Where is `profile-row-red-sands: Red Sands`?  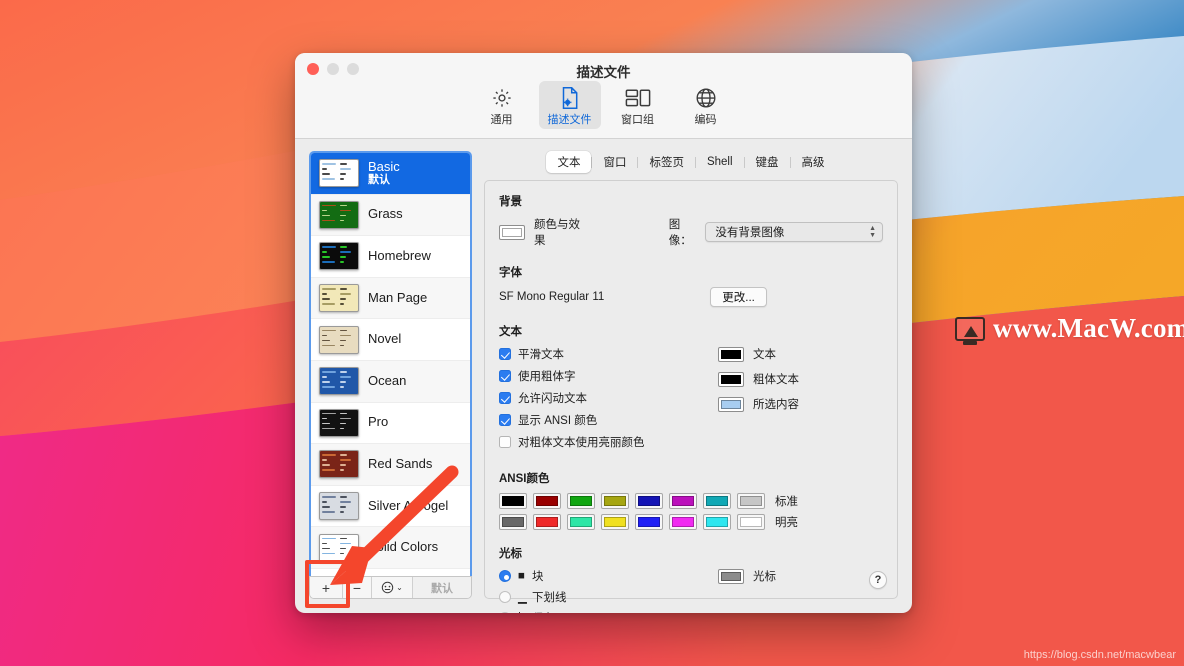 profile-row-red-sands: Red Sands is located at coordinates (390, 465).